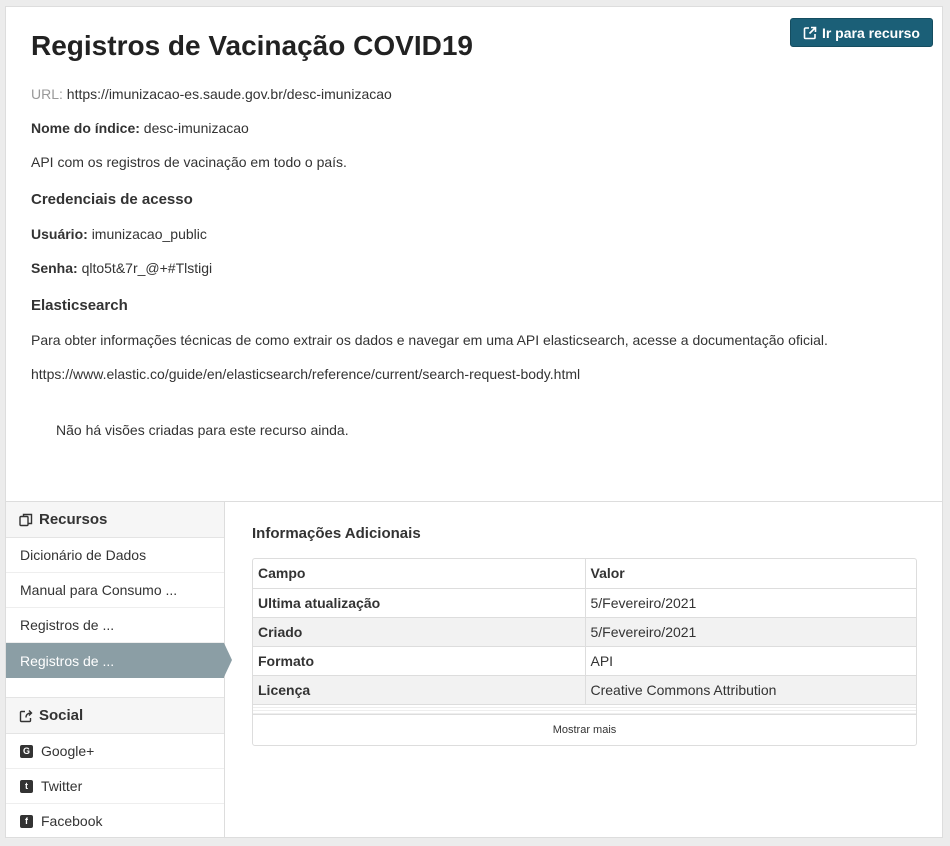  What do you see at coordinates (83, 555) in the screenshot?
I see `resource-item-label: Dicionário de Dados` at bounding box center [83, 555].